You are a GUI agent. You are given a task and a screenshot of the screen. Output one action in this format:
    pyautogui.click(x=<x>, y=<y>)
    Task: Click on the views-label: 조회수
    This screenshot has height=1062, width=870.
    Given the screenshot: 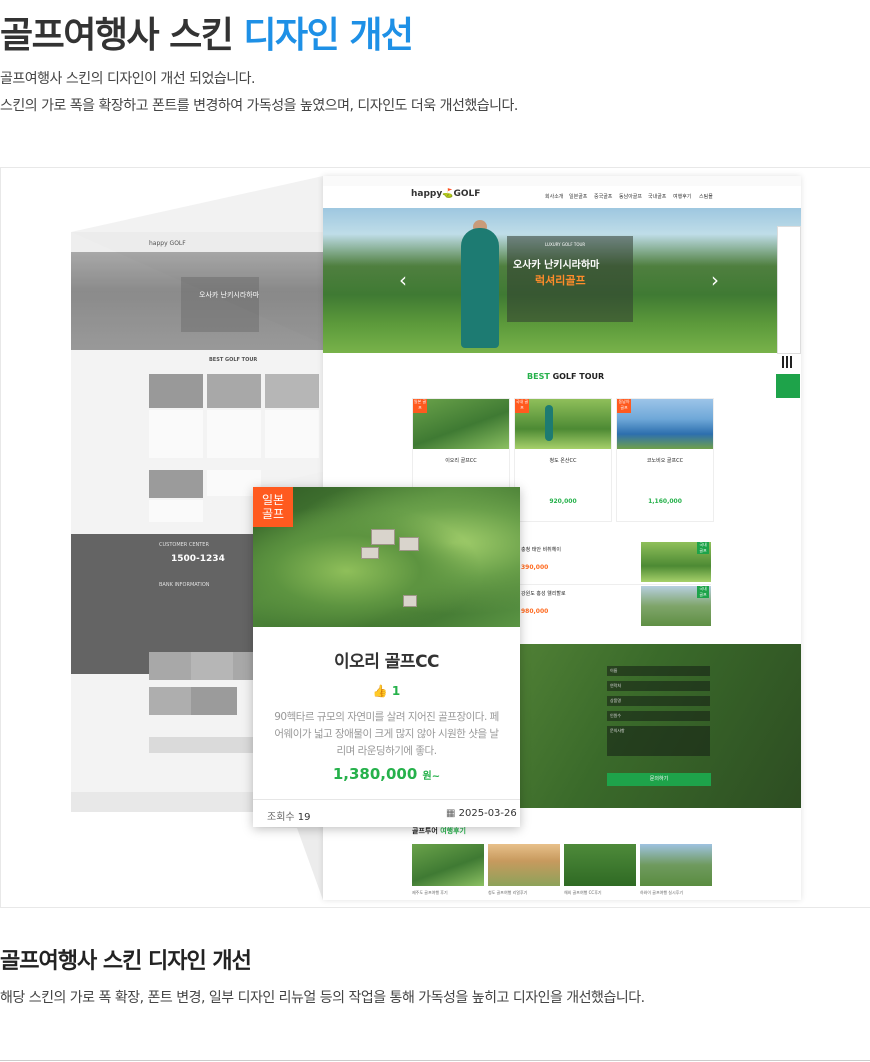 What is the action you would take?
    pyautogui.click(x=281, y=817)
    